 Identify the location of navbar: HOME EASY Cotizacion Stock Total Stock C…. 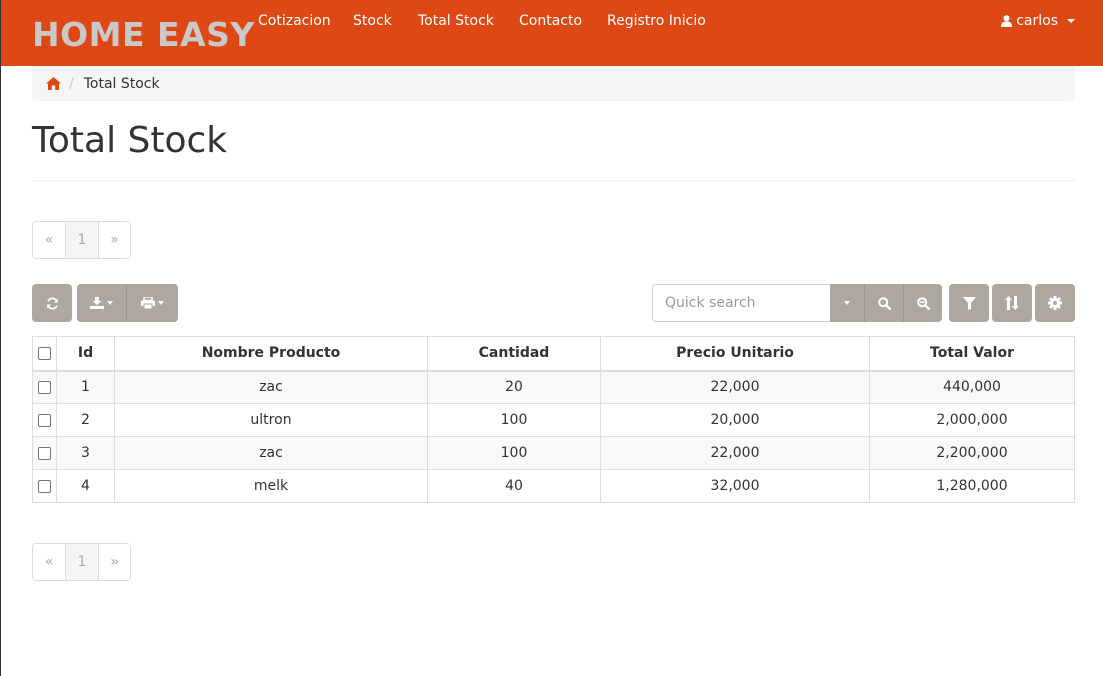
(552, 33).